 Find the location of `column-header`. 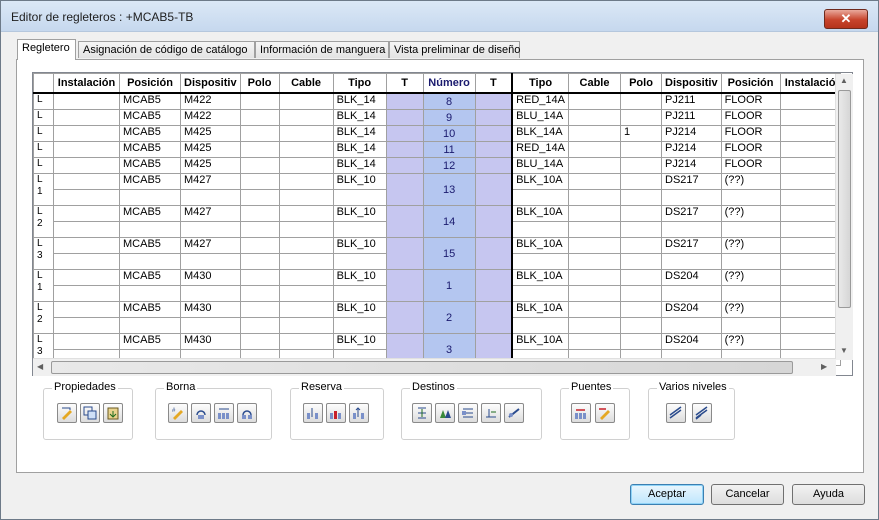

column-header is located at coordinates (43, 83).